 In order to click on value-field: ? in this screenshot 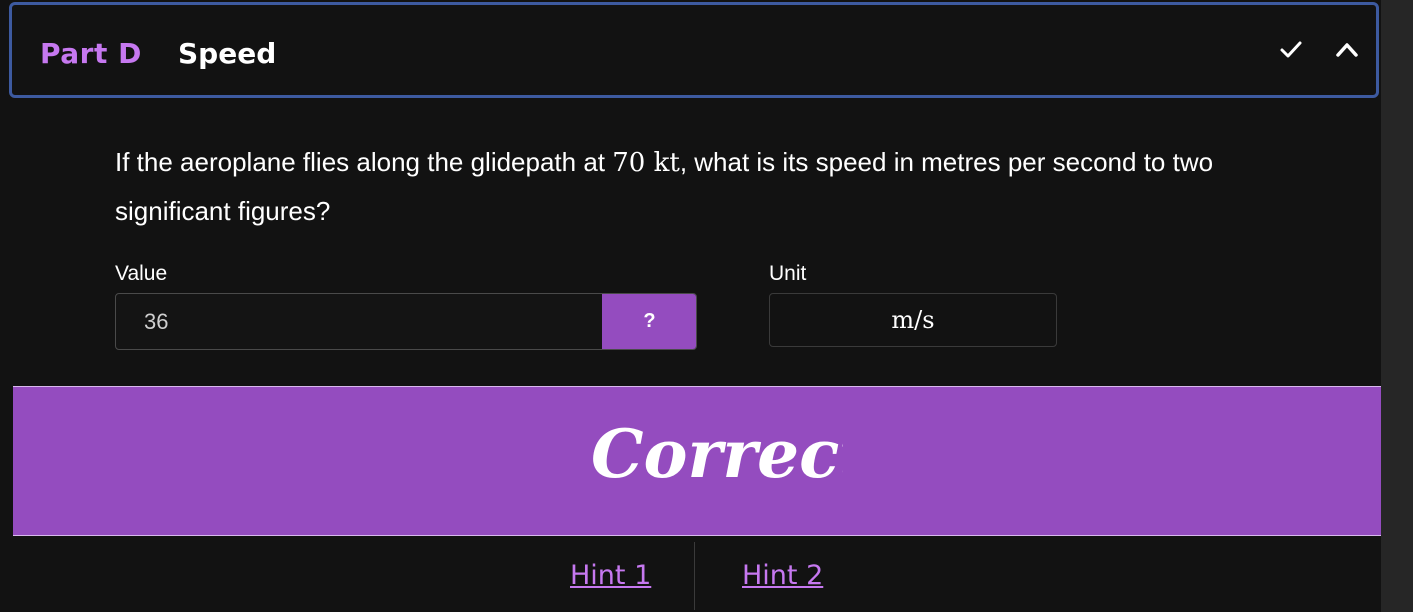, I will do `click(406, 321)`.